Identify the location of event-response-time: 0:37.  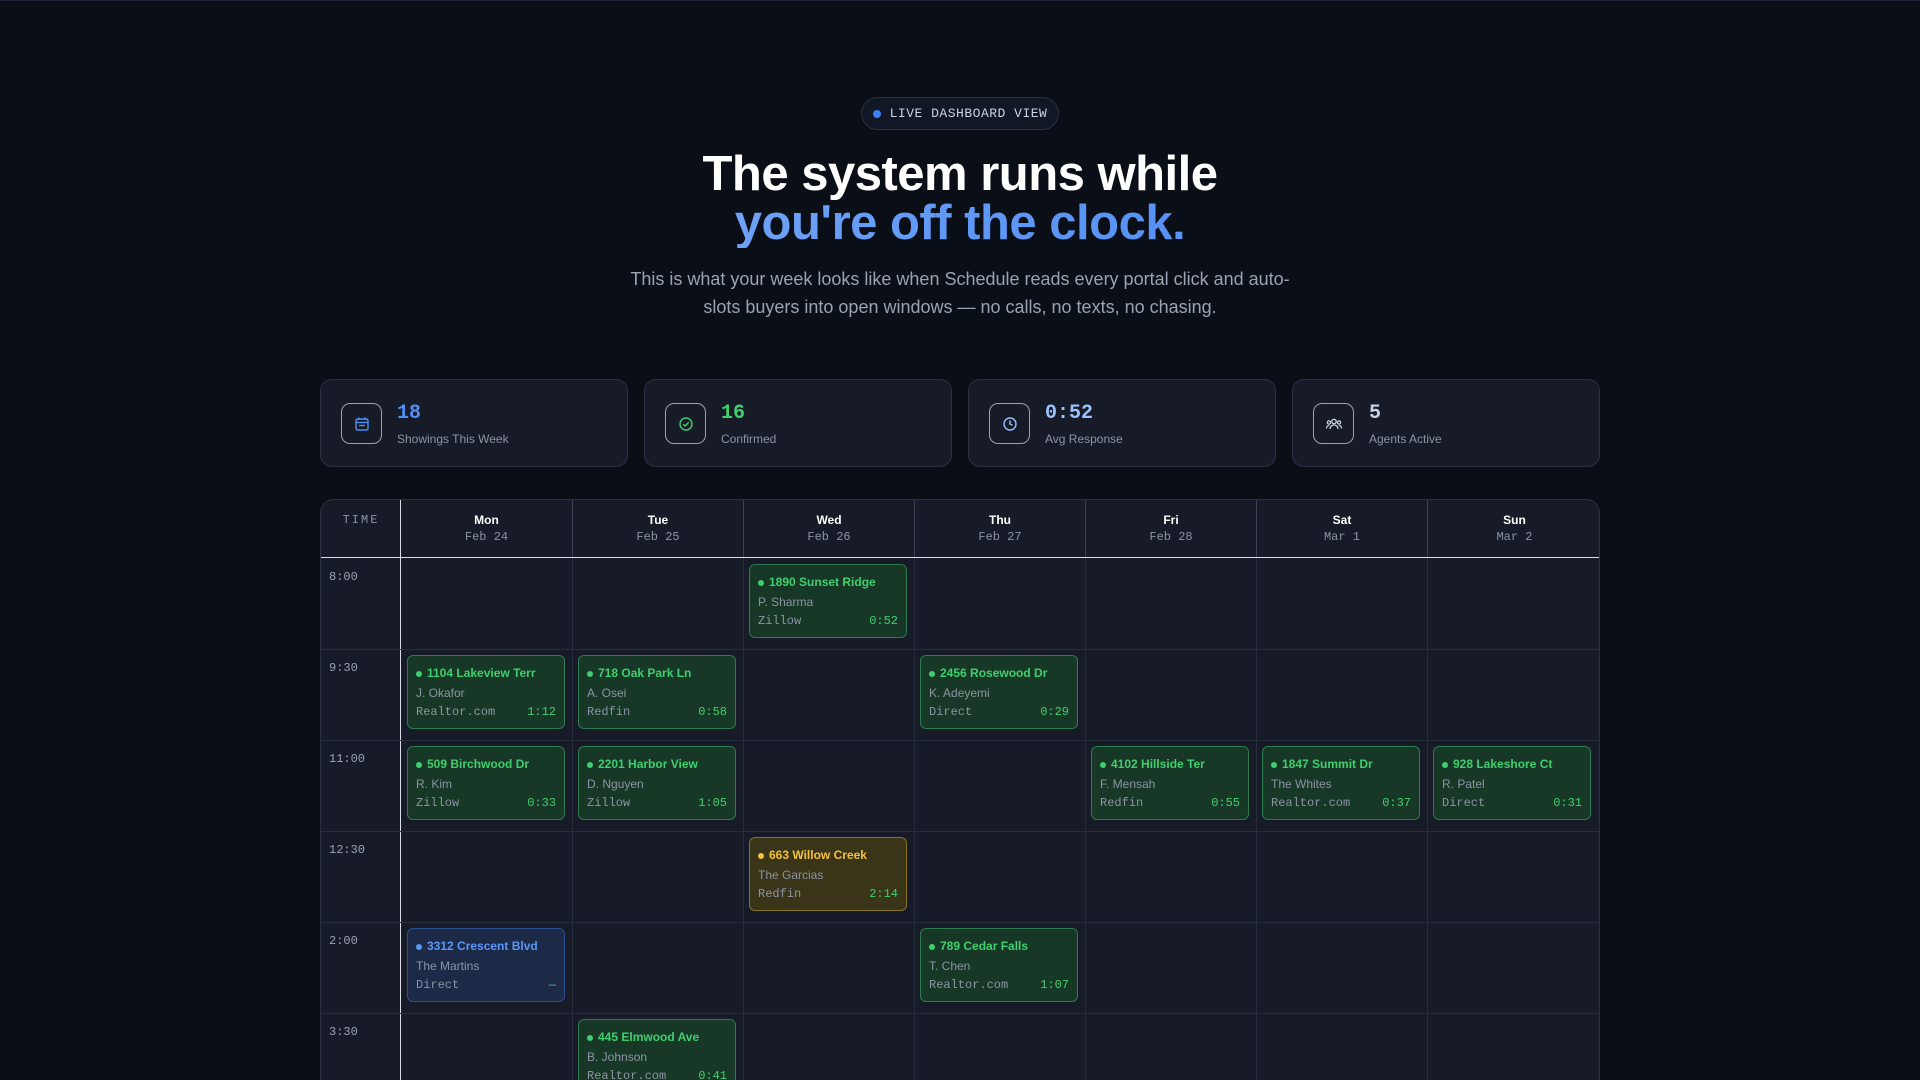
(1396, 803).